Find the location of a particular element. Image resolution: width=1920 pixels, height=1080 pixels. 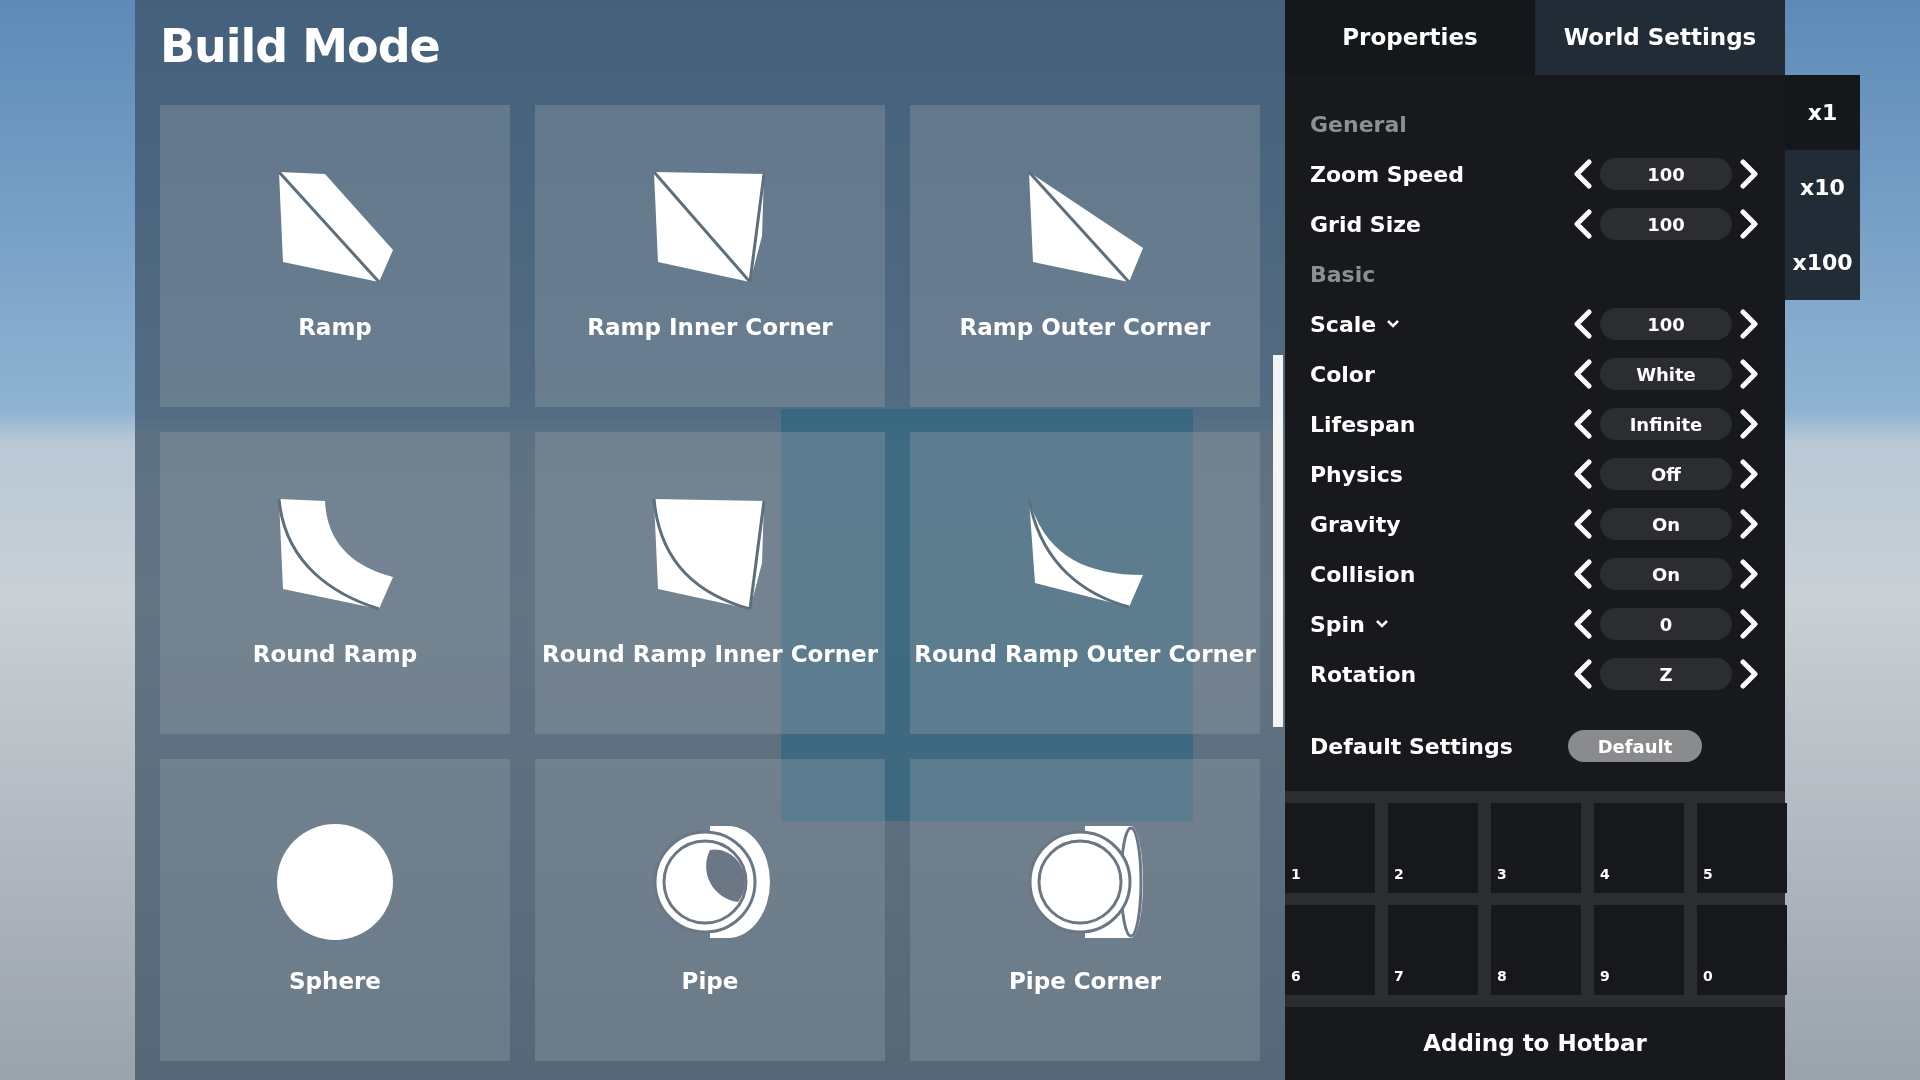

hotbar-slot: 3 is located at coordinates (1536, 848).